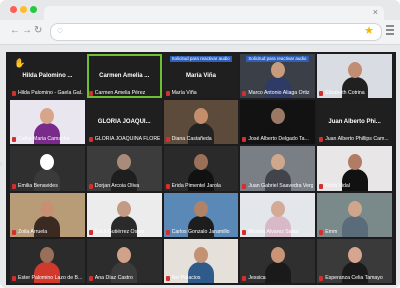  I want to click on participant-tile: Carlos Gonzalo Jaramillo, so click(201, 214).